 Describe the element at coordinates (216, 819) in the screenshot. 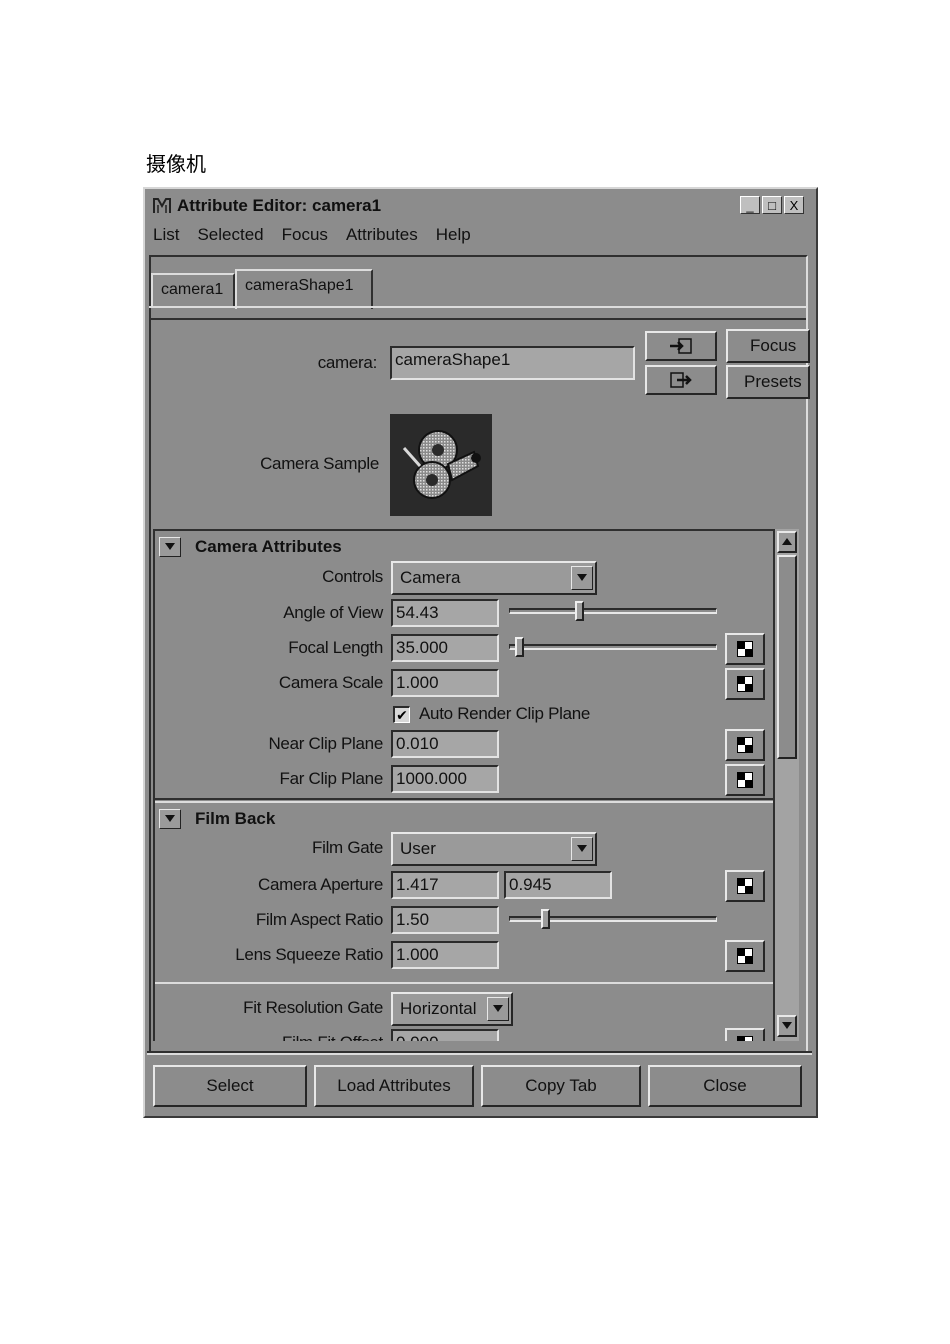

I see `film-back-header: Film Back` at that location.